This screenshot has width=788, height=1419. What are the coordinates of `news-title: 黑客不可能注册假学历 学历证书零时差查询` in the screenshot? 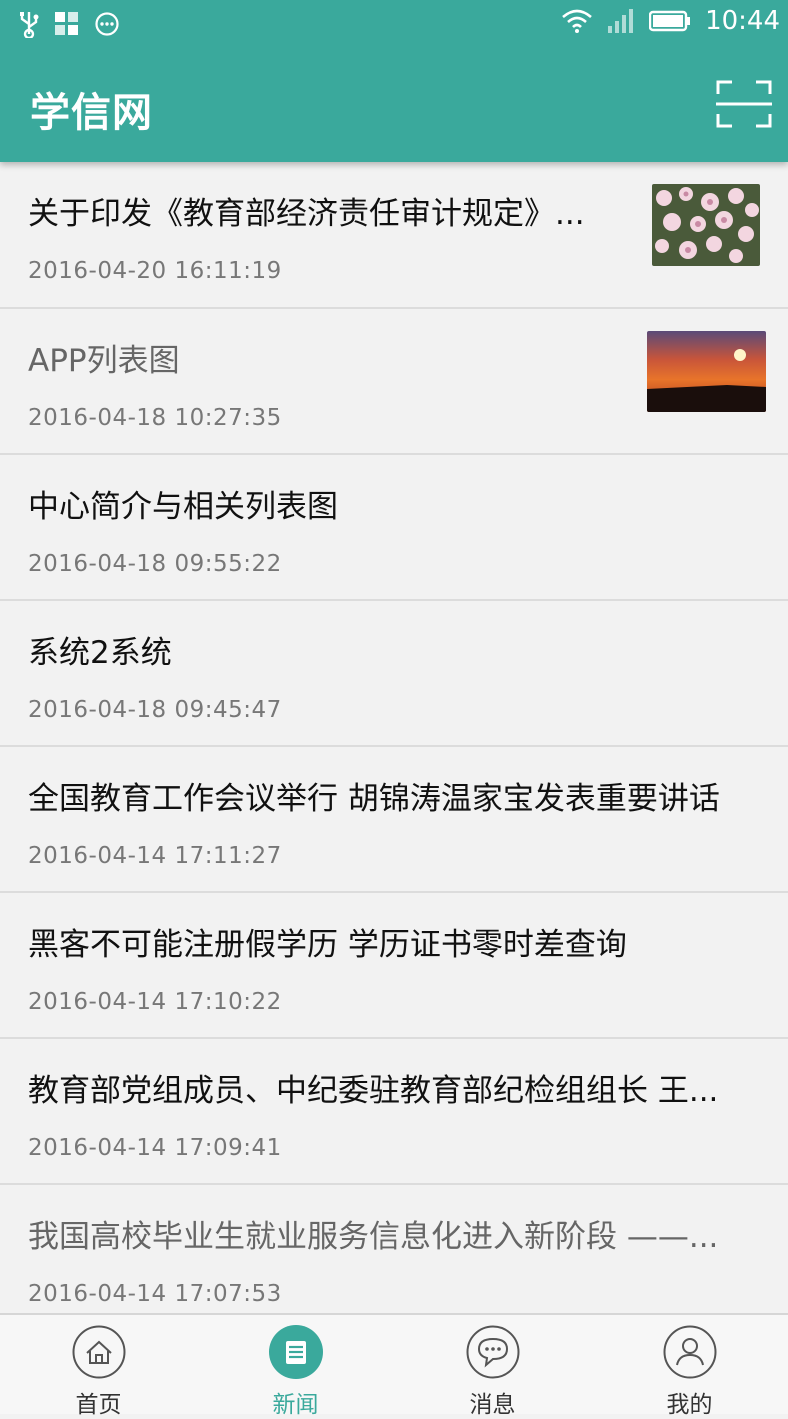 It's located at (327, 945).